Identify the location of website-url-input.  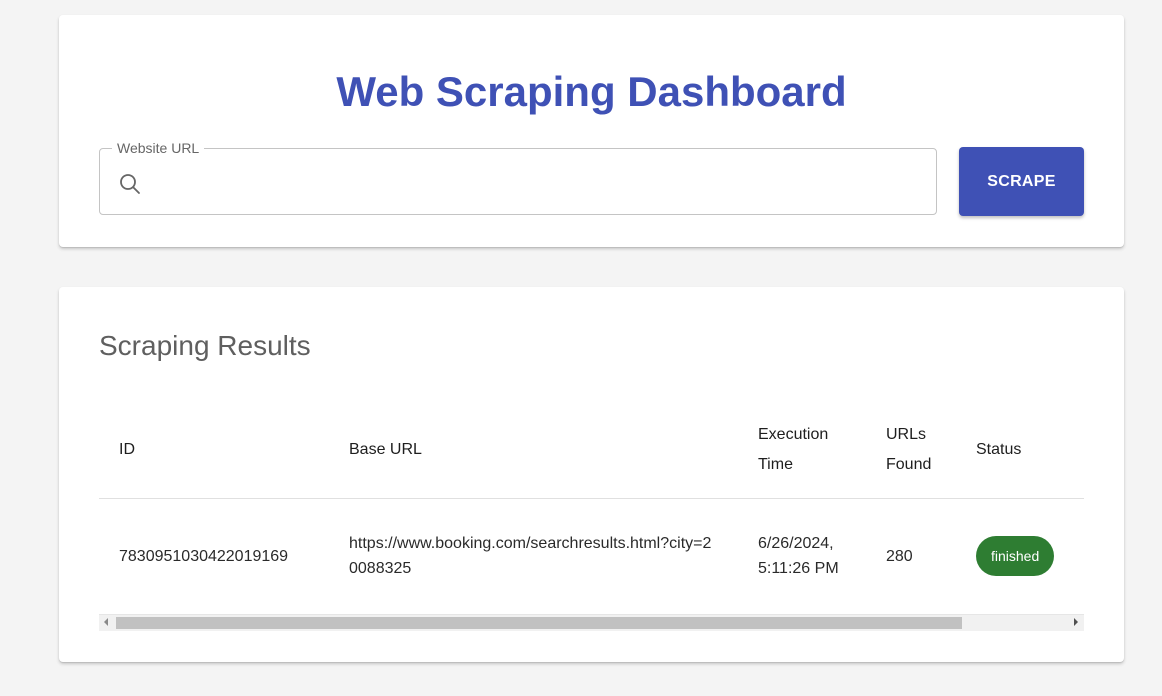
(539, 182).